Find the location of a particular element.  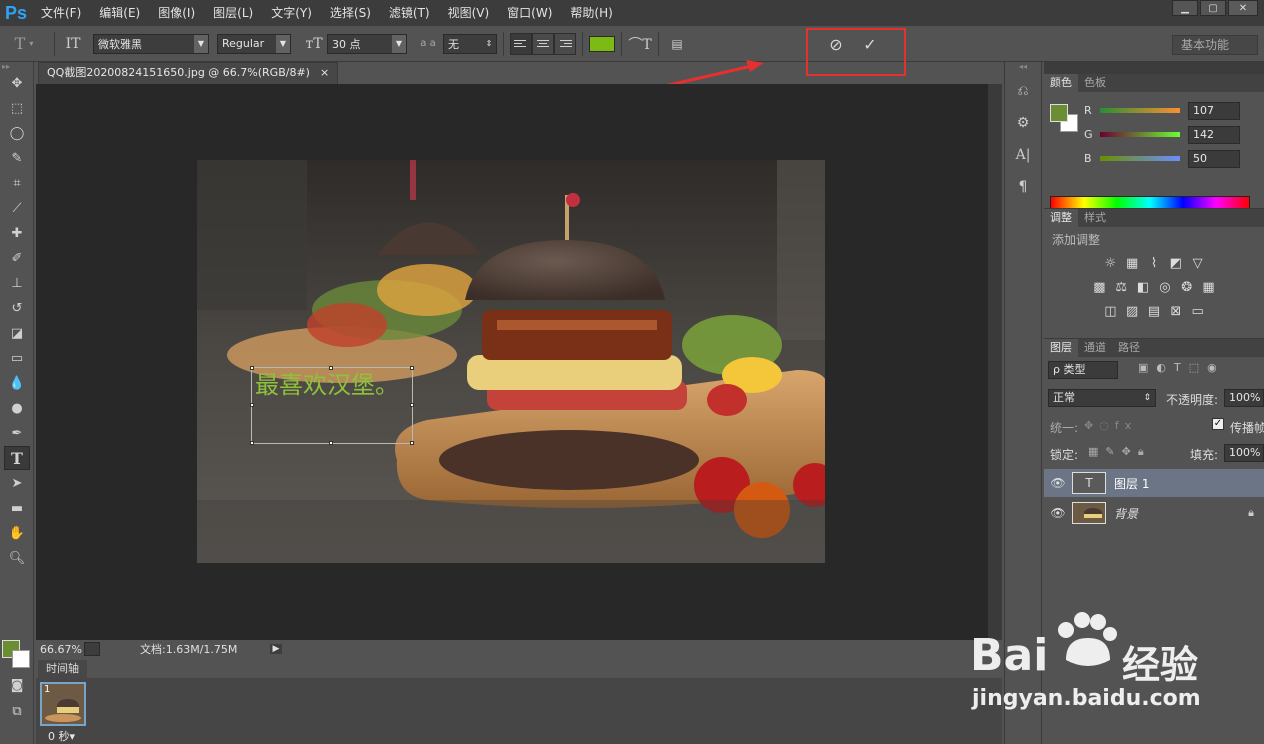

close-window-button: ✕ is located at coordinates (1243, 8).